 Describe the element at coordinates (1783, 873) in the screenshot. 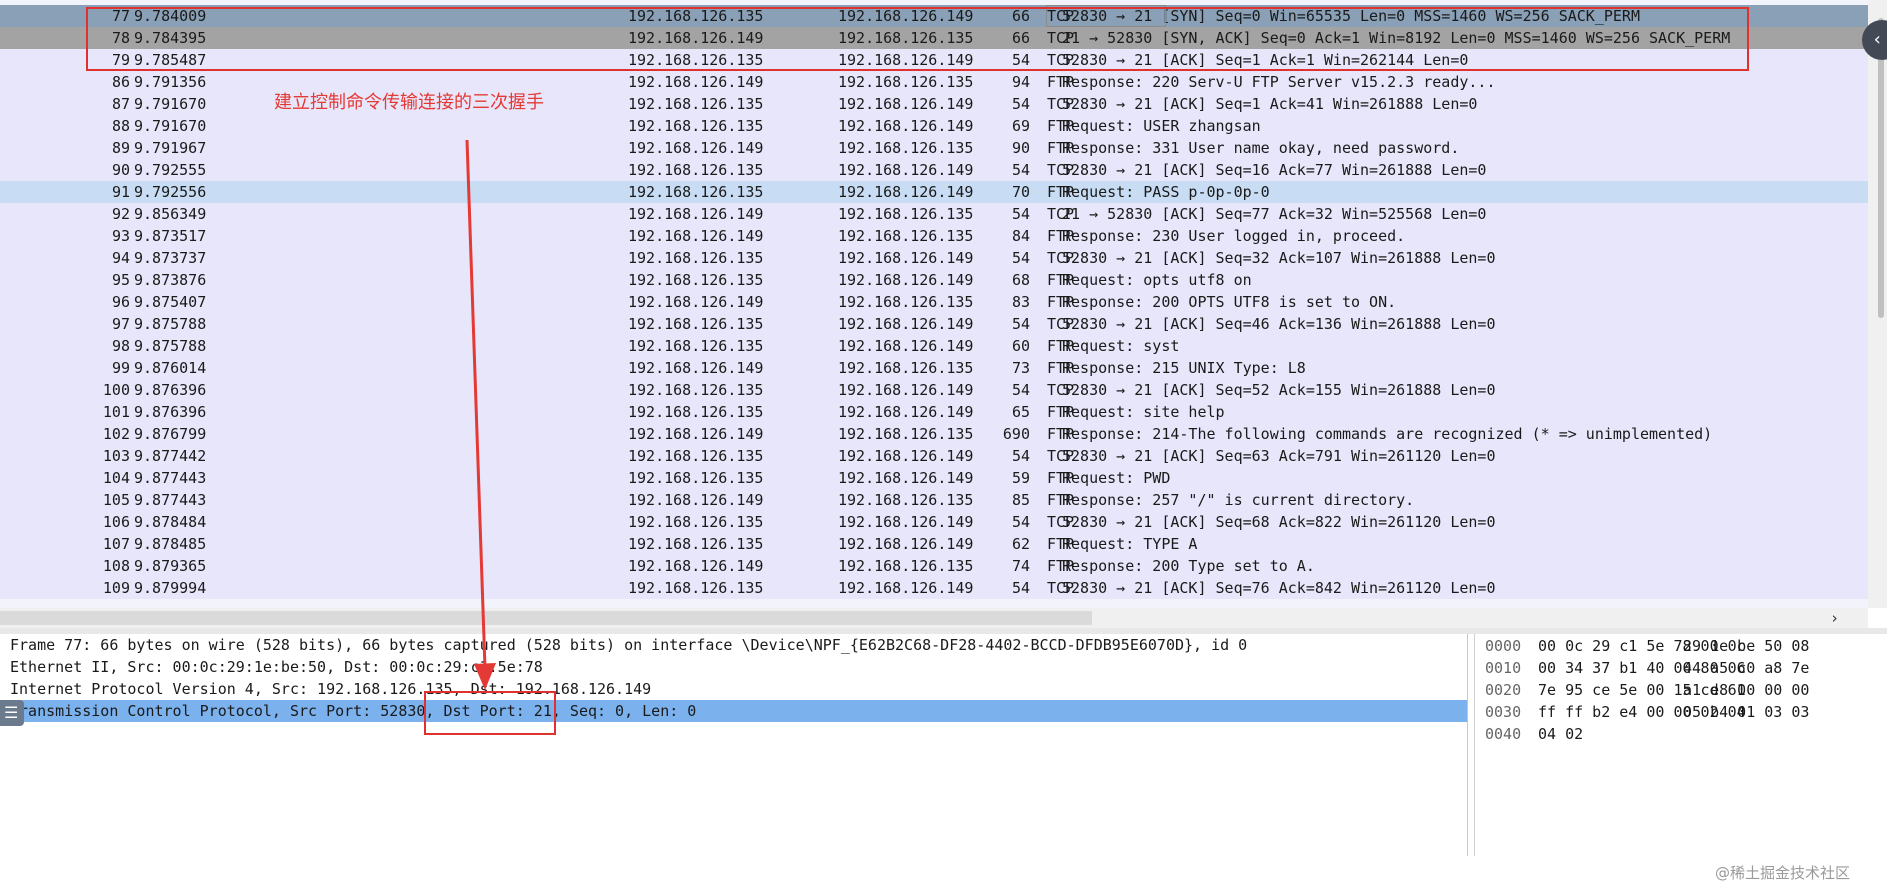

I see `watermark: @稀土掘金技术社区` at that location.